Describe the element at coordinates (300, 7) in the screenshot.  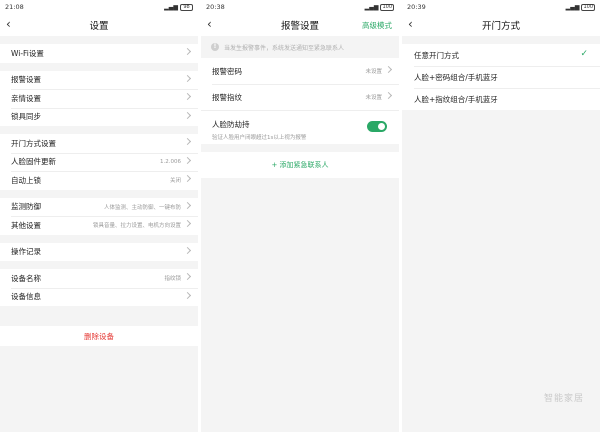
I see `status-bar: 20:38 ▂▄▆ 100` at that location.